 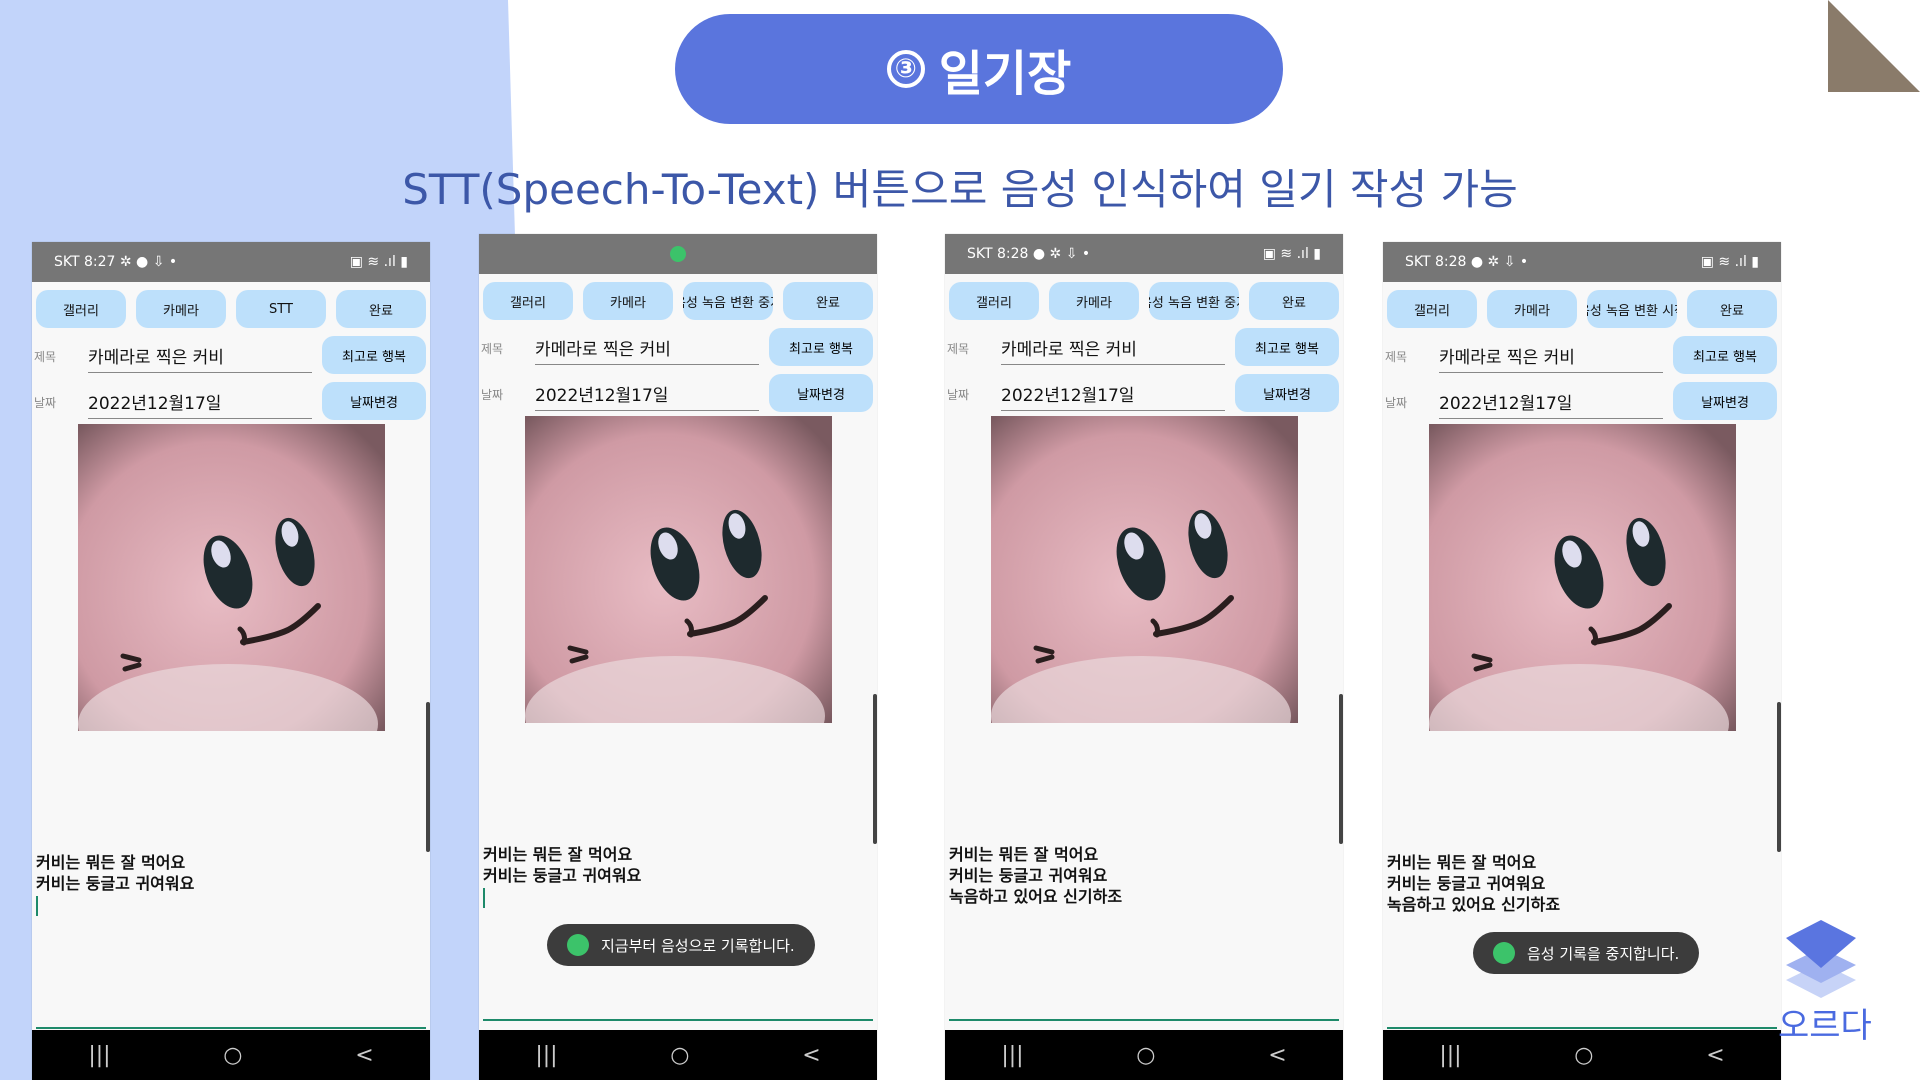 I want to click on status-bar: SKT 8:28 ● ✲ ⇩ • ▣ ≋ .ıl ▮, so click(x=1582, y=262).